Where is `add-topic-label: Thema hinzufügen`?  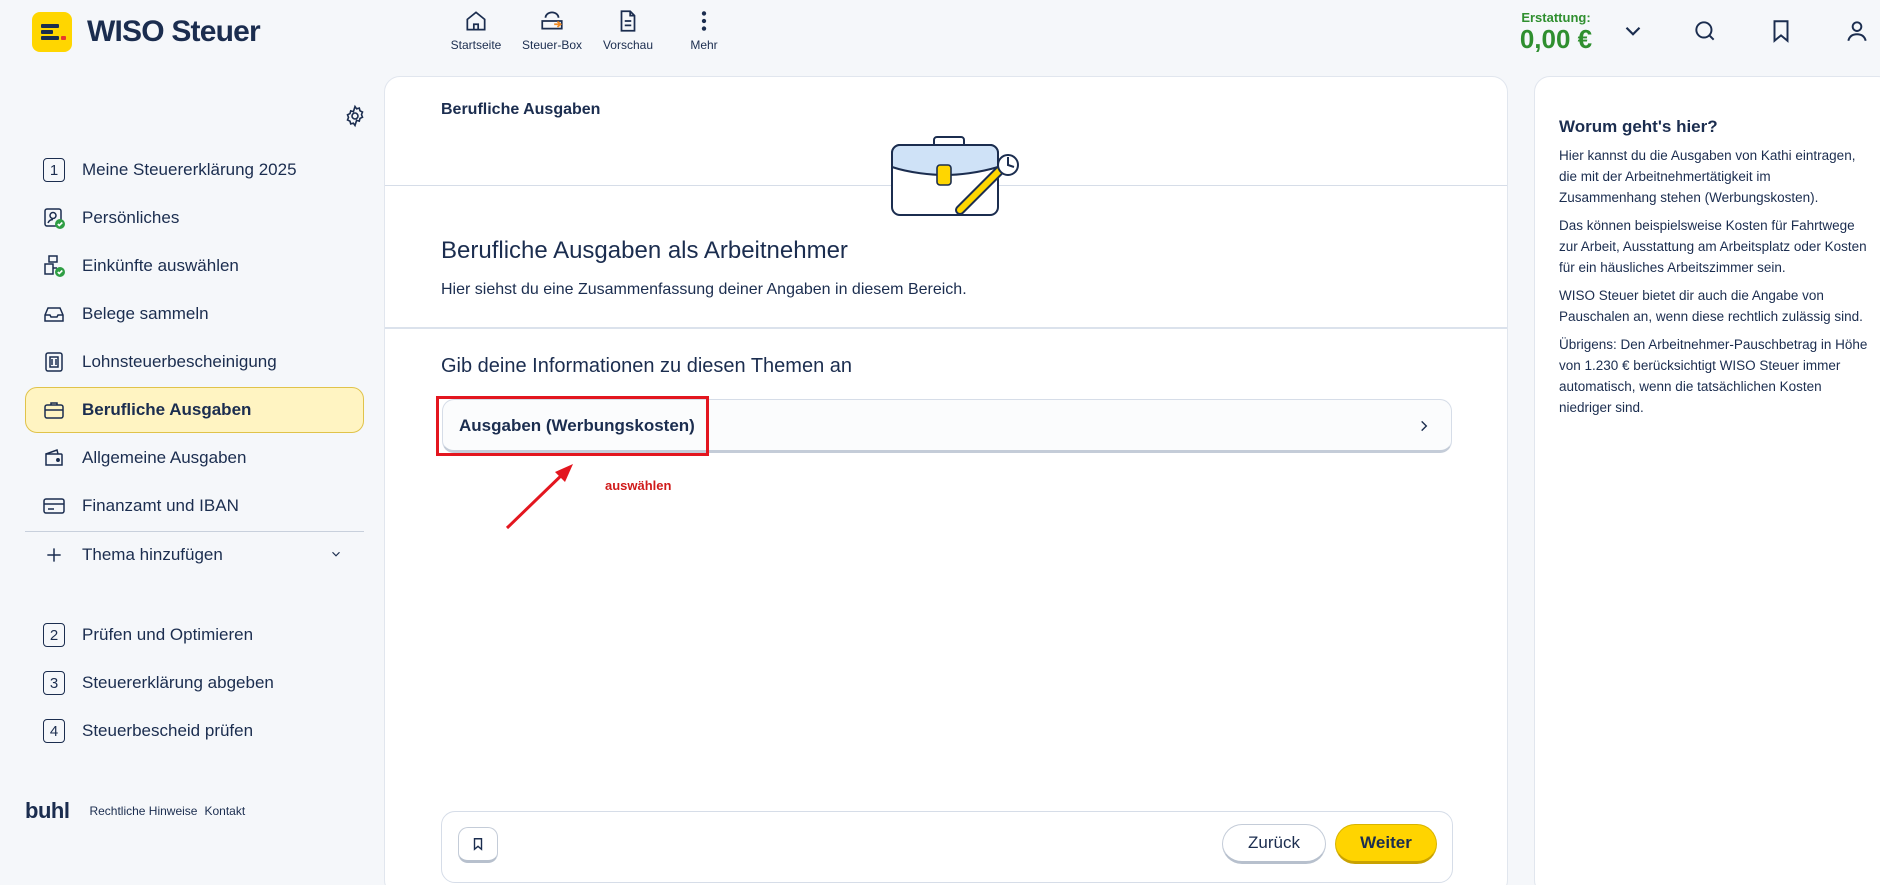
add-topic-label: Thema hinzufügen is located at coordinates (152, 554).